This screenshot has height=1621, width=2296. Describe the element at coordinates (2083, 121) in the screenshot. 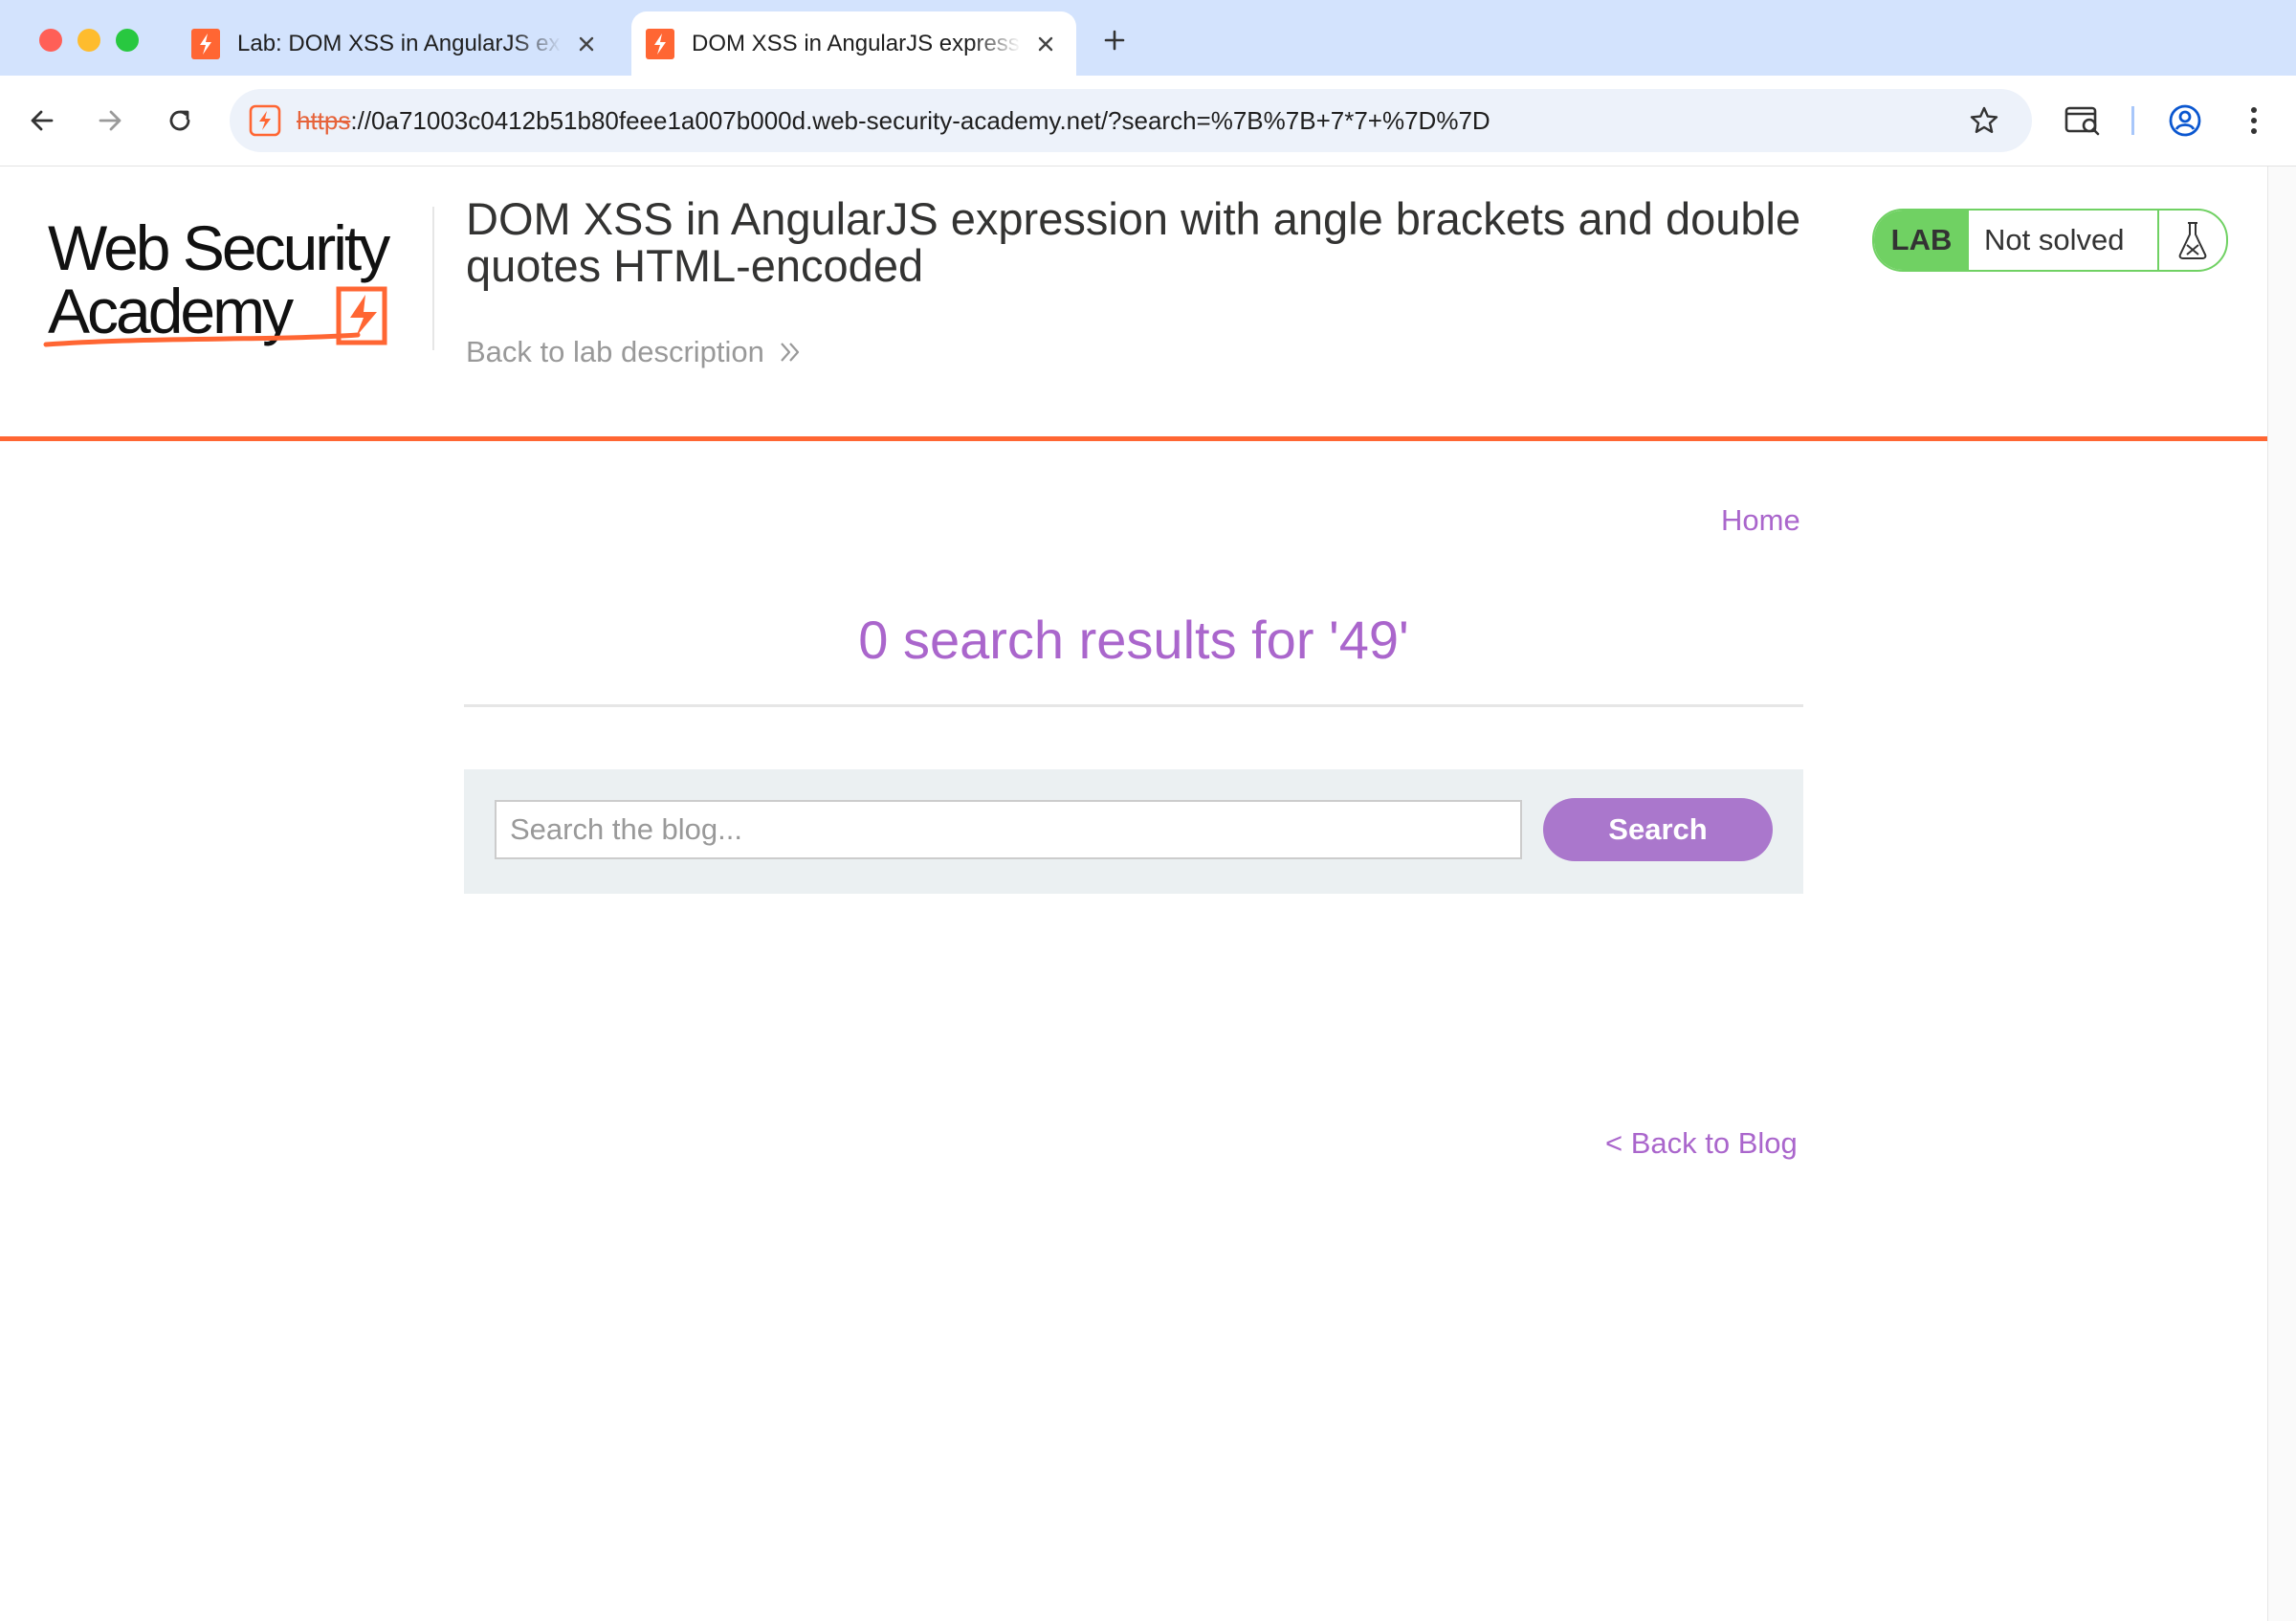

I see `tab-search-icon` at that location.